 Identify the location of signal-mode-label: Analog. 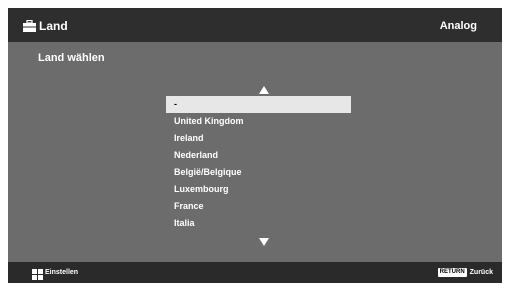
(458, 26).